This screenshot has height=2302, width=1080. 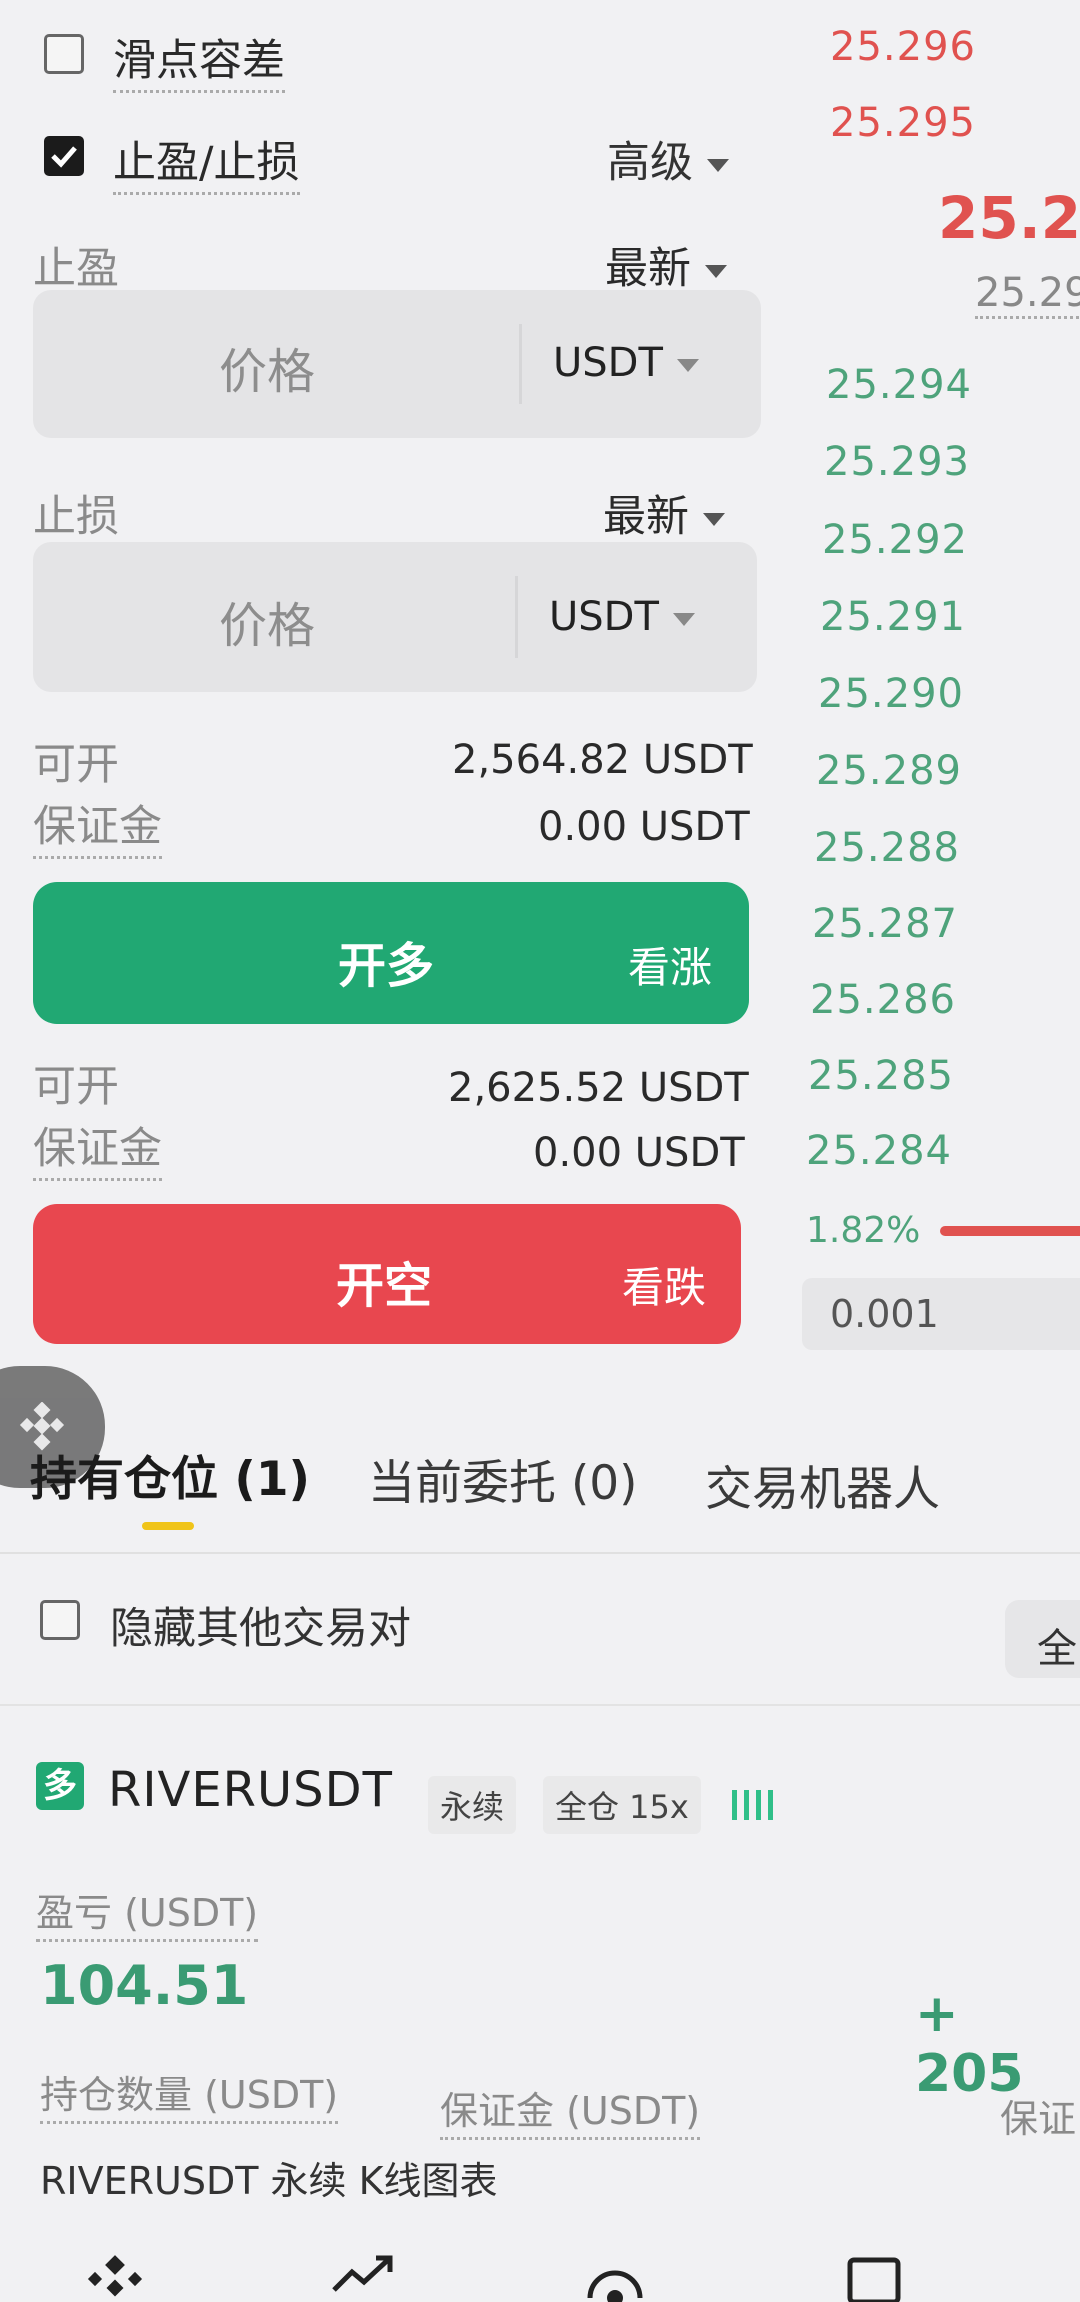 I want to click on stop-loss-trigger-value: 最新, so click(x=646, y=517).